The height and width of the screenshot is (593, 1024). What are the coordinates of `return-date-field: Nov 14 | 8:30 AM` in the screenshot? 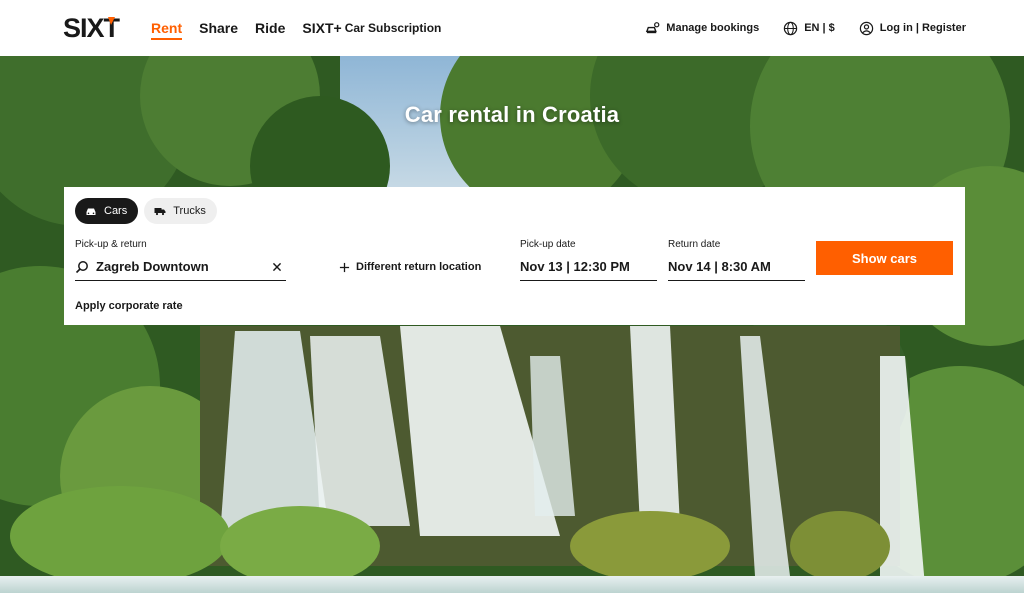 It's located at (736, 267).